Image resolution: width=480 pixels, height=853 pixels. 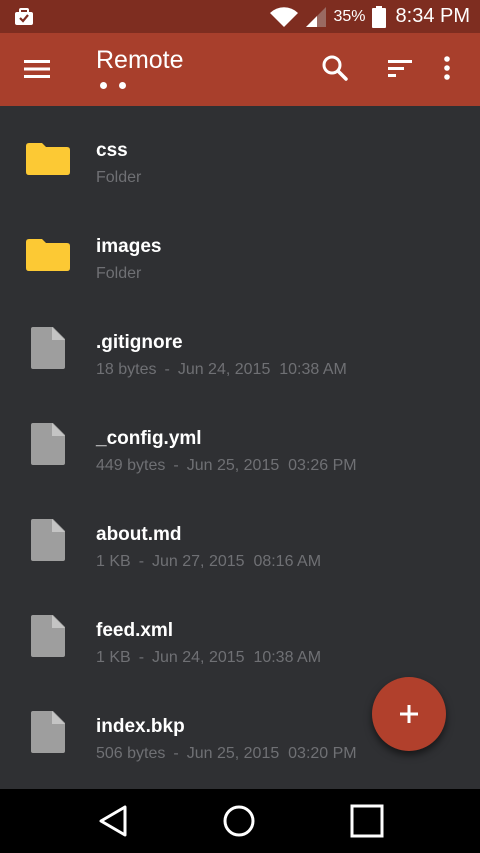 I want to click on home-icon, so click(x=239, y=821).